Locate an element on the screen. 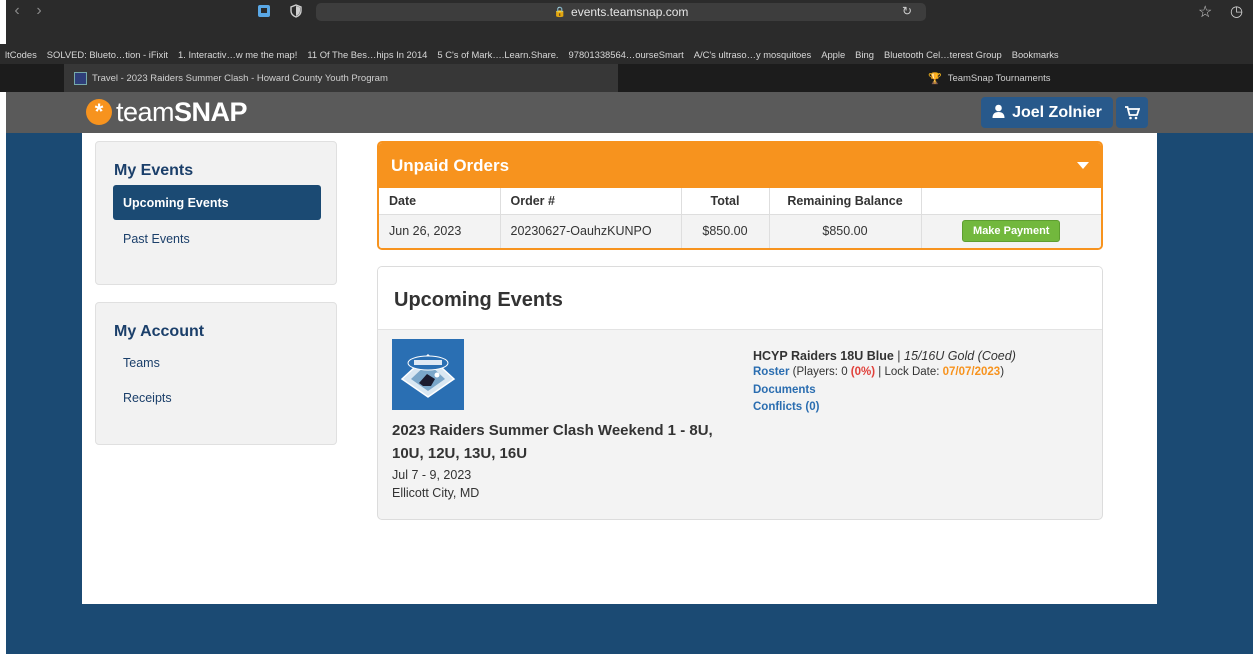 The image size is (1253, 654). site-favicon-icon is located at coordinates (80, 78).